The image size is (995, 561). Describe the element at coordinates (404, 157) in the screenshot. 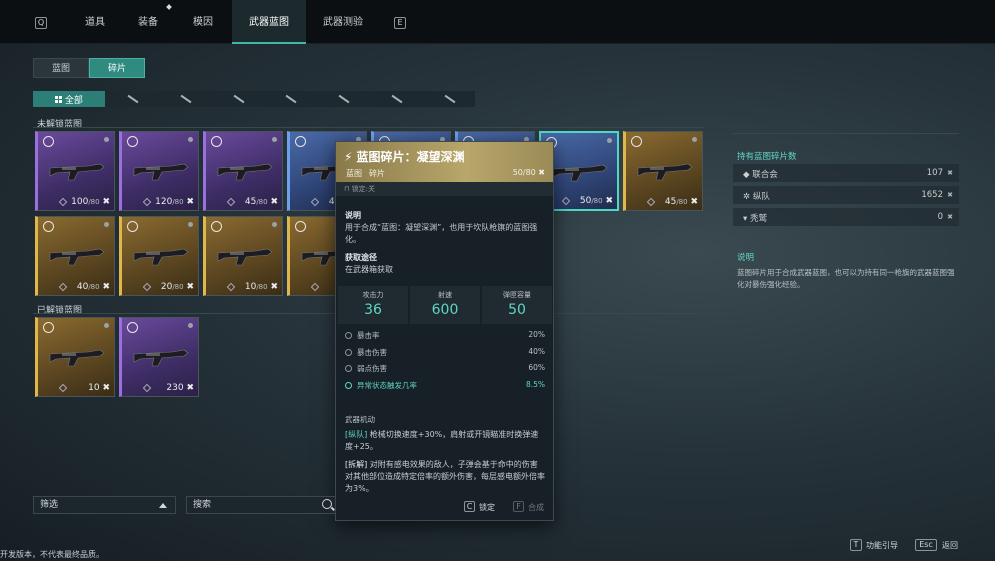

I see `tooltip-title: ⚡ 蓝图碎片：凝望深渊` at that location.